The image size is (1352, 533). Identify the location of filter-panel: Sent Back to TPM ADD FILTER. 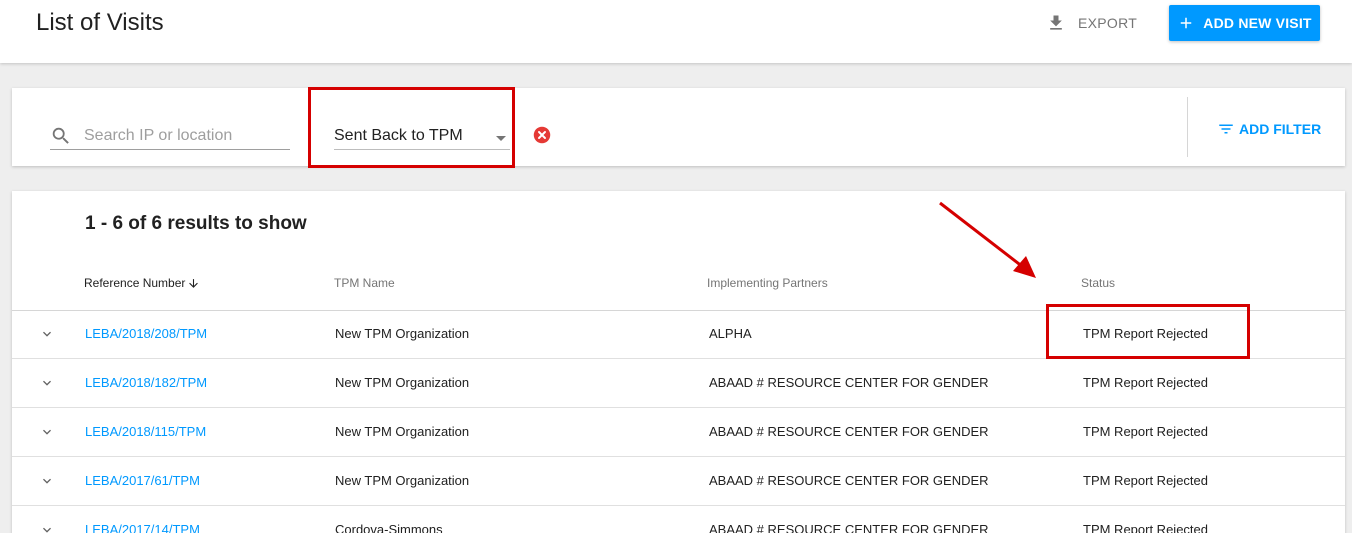
(678, 127).